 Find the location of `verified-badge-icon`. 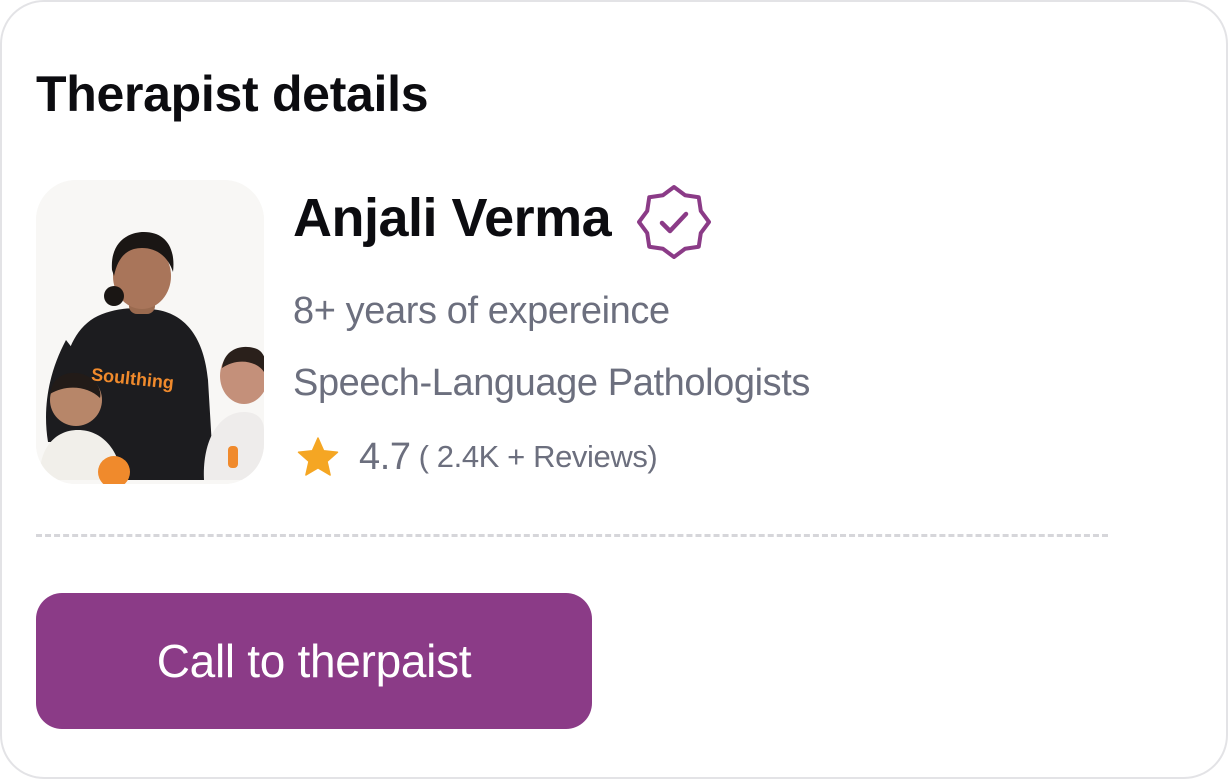

verified-badge-icon is located at coordinates (674, 222).